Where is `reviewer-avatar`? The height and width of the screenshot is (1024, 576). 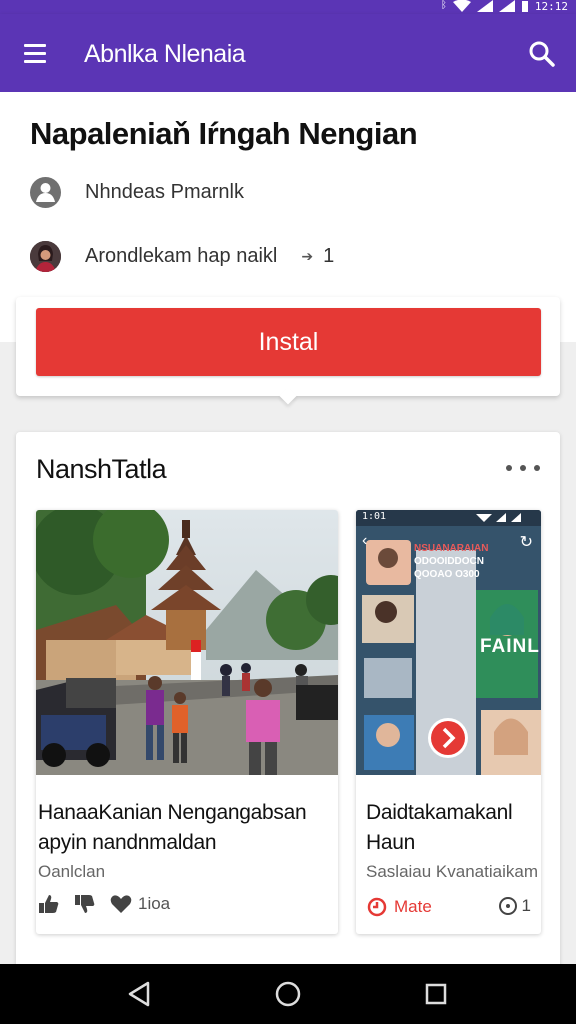
reviewer-avatar is located at coordinates (45, 256).